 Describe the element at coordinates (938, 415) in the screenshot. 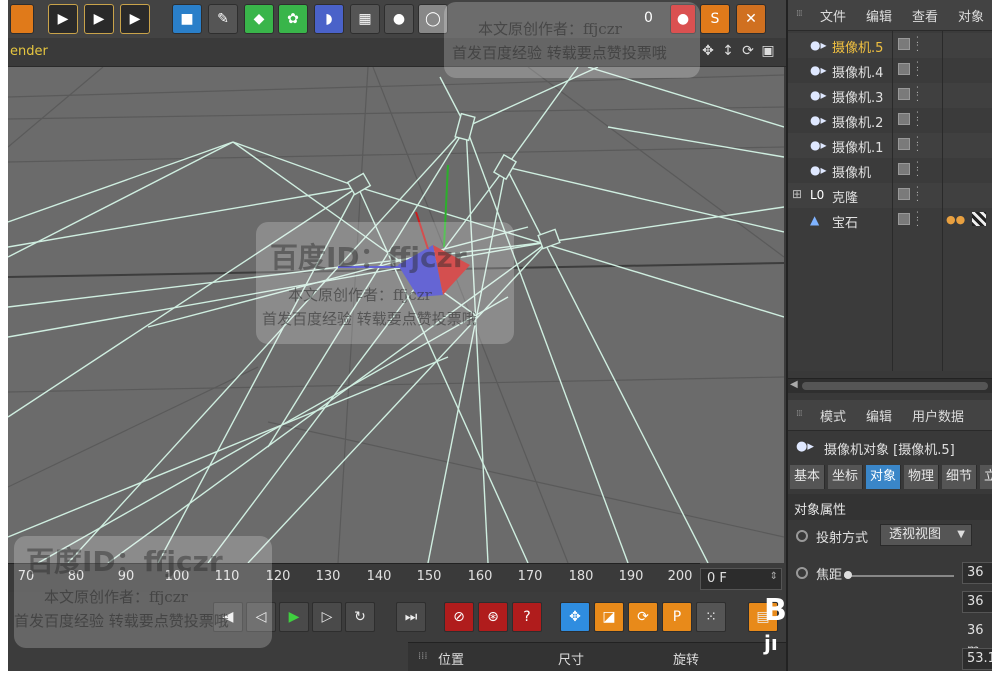

I see `menu-user-data: 用户数据` at that location.